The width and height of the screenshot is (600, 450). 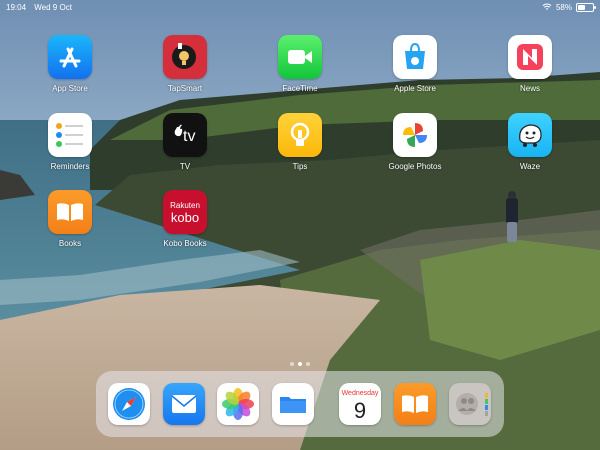 I want to click on calendar-day: Wednesday, so click(x=360, y=393).